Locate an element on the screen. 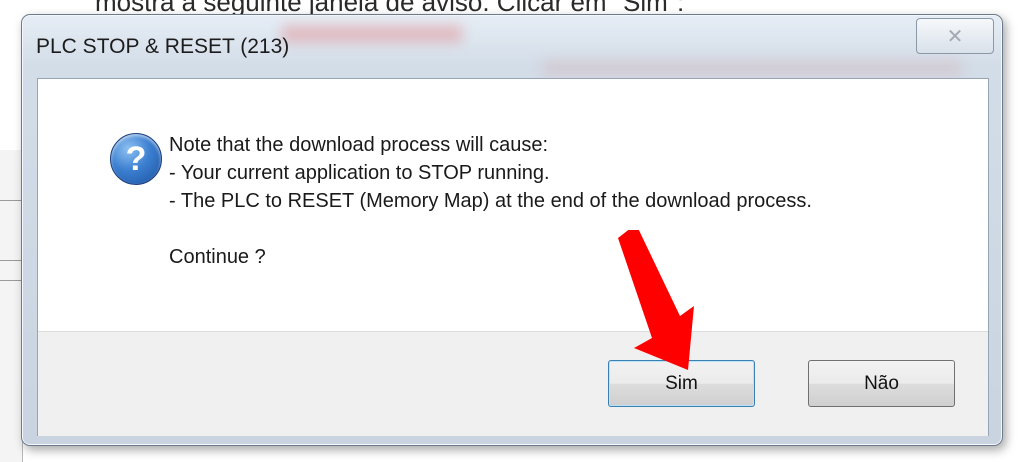  continue-prompt: Continue ? is located at coordinates (217, 257).